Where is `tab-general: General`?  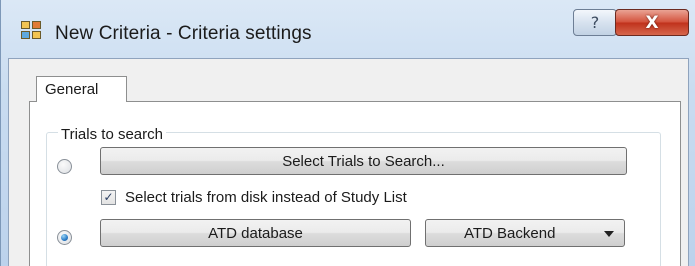
tab-general: General is located at coordinates (81, 89).